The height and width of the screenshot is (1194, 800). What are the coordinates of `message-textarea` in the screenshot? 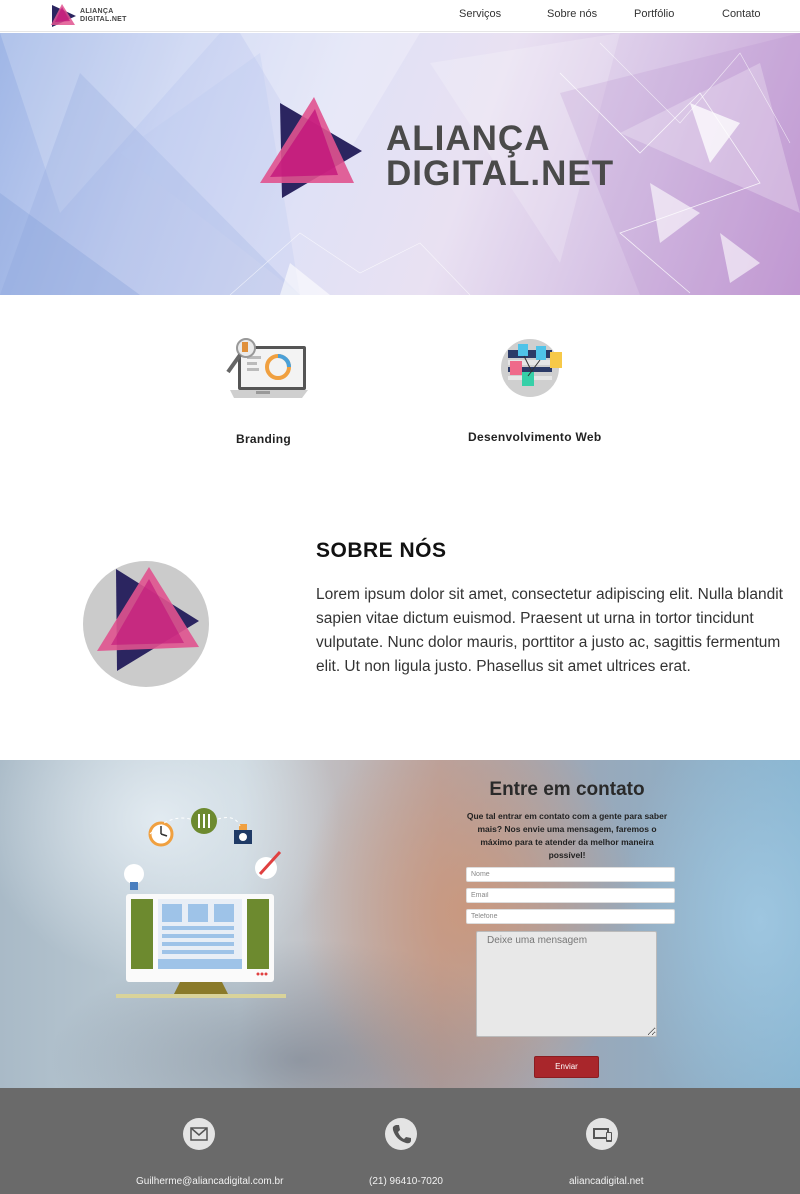 It's located at (566, 984).